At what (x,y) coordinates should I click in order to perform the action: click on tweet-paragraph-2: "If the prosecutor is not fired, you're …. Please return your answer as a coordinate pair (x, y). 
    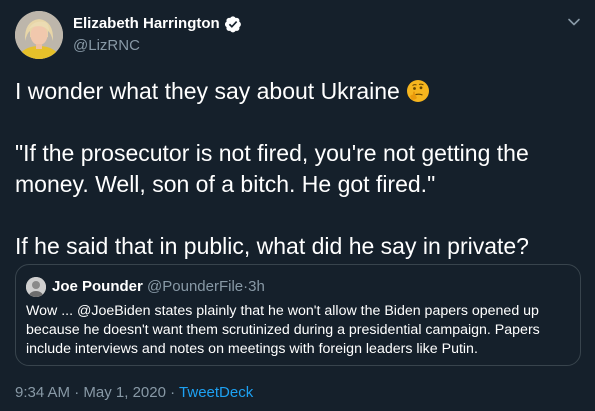
    Looking at the image, I should click on (272, 168).